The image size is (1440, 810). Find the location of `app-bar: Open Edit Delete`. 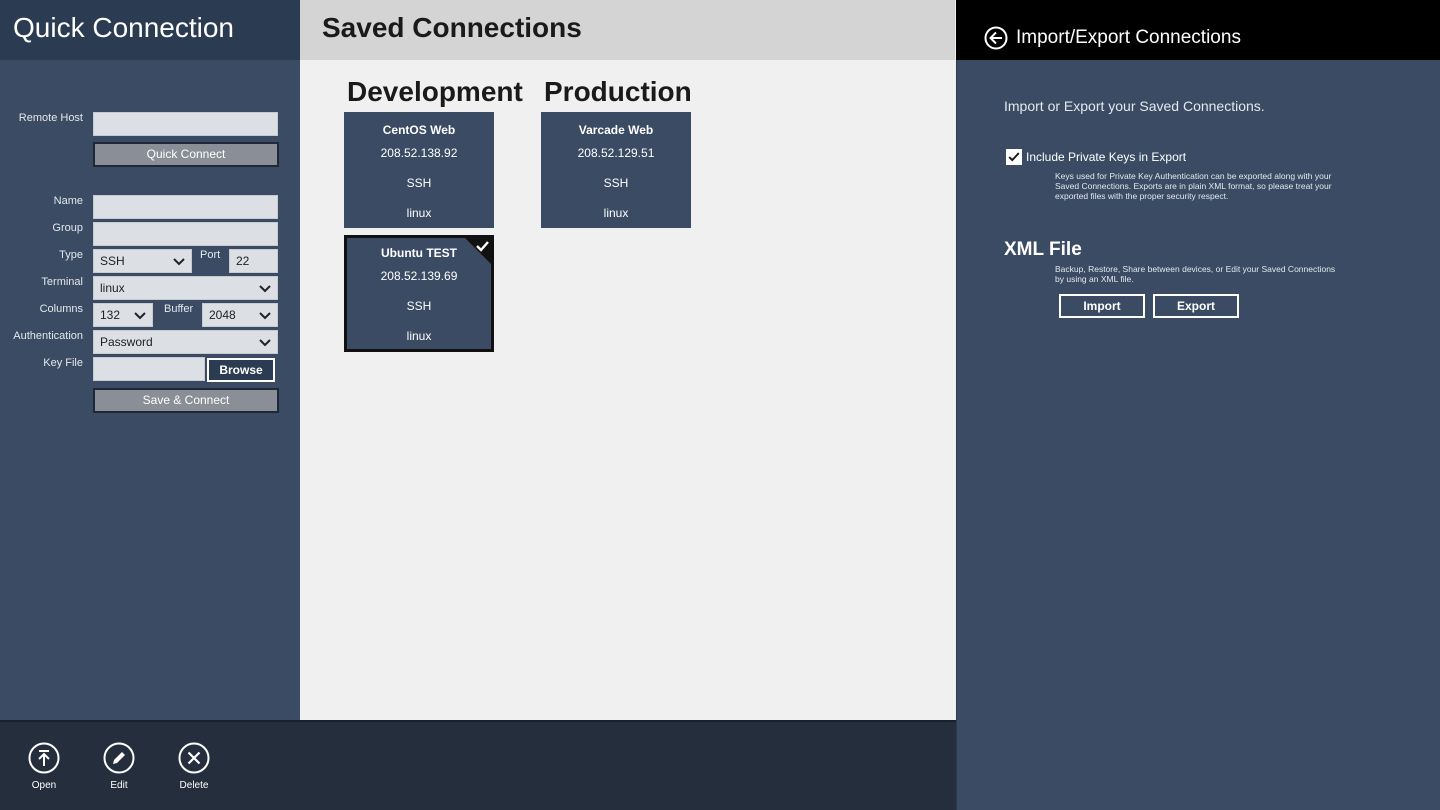

app-bar: Open Edit Delete is located at coordinates (478, 765).